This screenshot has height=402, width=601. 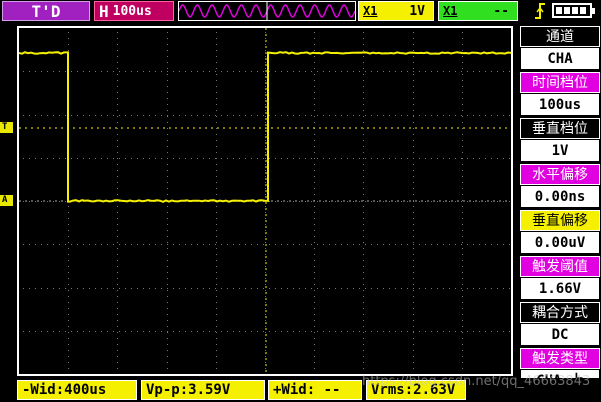 I want to click on mode-indicator: T'D, so click(x=46, y=11).